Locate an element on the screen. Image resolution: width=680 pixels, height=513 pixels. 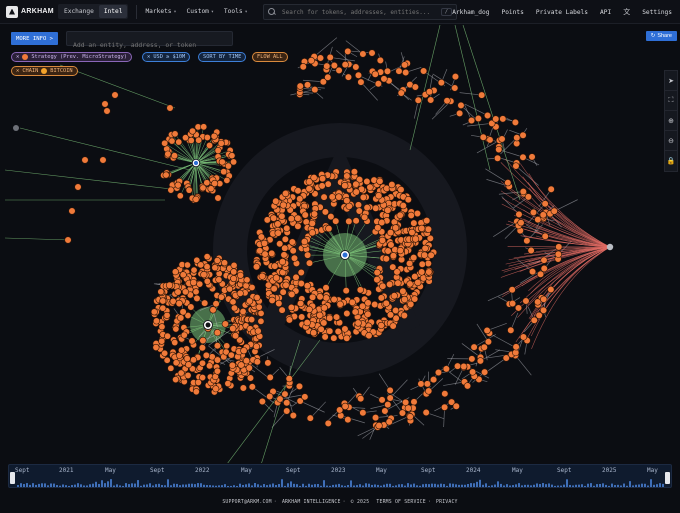
zoom-out-icon: ⊖ is located at coordinates (671, 141).